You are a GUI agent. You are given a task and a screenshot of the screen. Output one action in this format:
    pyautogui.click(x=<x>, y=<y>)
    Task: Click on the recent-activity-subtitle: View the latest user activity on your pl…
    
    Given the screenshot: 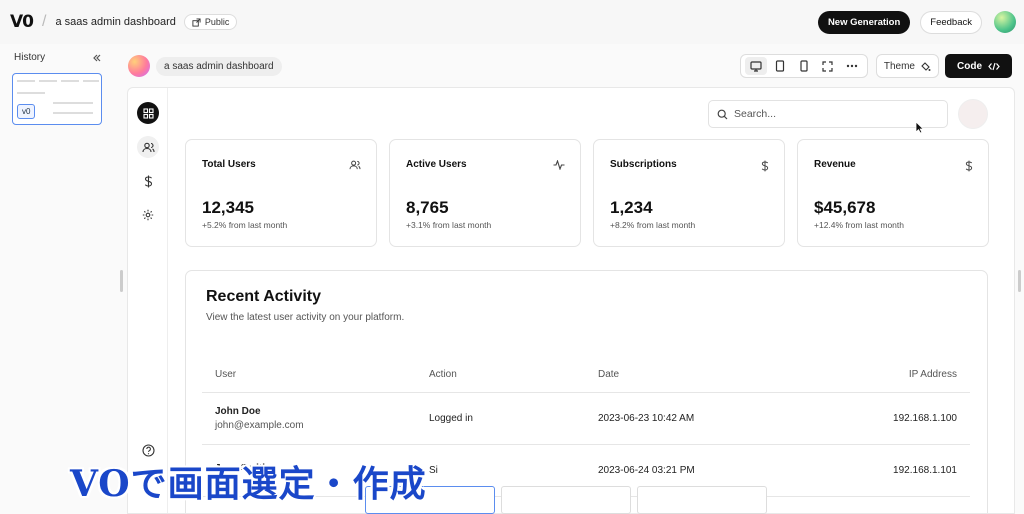 What is the action you would take?
    pyautogui.click(x=305, y=317)
    